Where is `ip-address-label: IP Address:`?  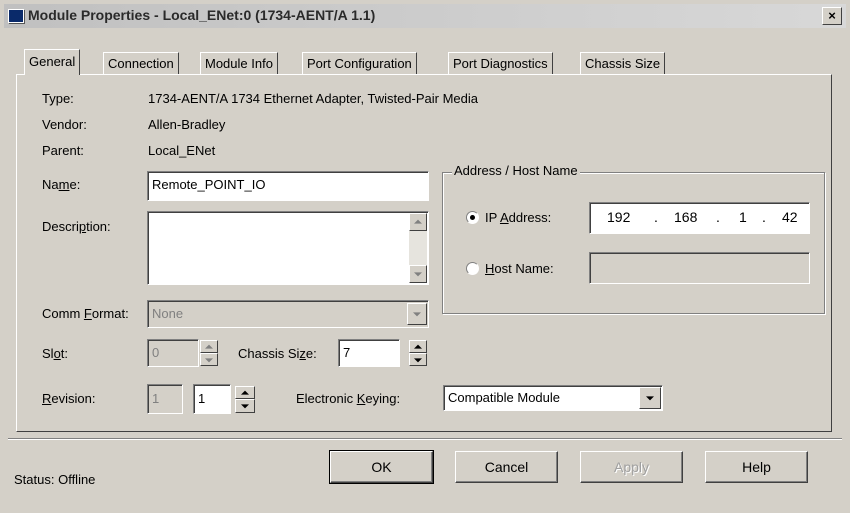 ip-address-label: IP Address: is located at coordinates (518, 217).